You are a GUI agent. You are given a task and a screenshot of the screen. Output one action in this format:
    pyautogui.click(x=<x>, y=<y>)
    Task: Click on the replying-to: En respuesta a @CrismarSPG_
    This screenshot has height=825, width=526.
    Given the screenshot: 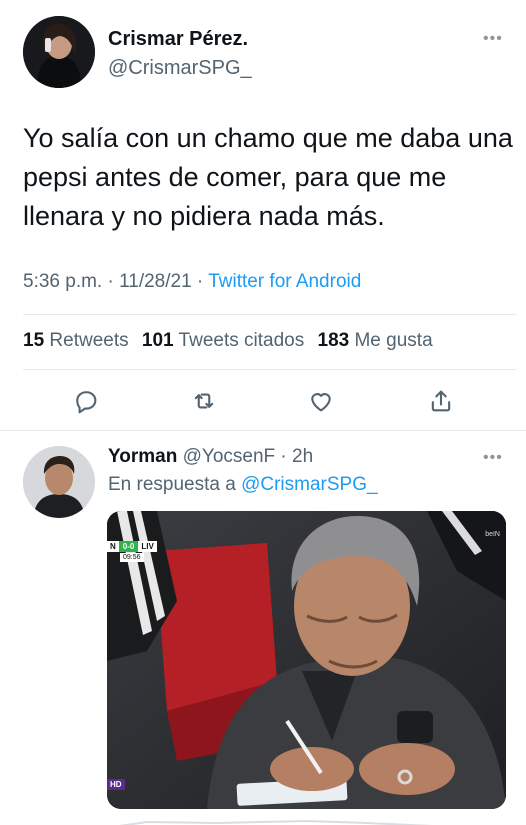 What is the action you would take?
    pyautogui.click(x=243, y=484)
    